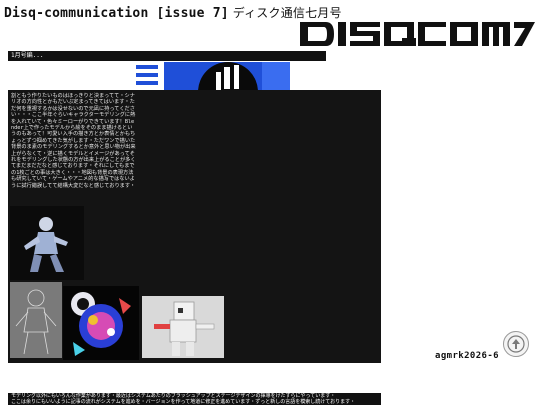  What do you see at coordinates (183, 327) in the screenshot?
I see `gallery-image-robot` at bounding box center [183, 327].